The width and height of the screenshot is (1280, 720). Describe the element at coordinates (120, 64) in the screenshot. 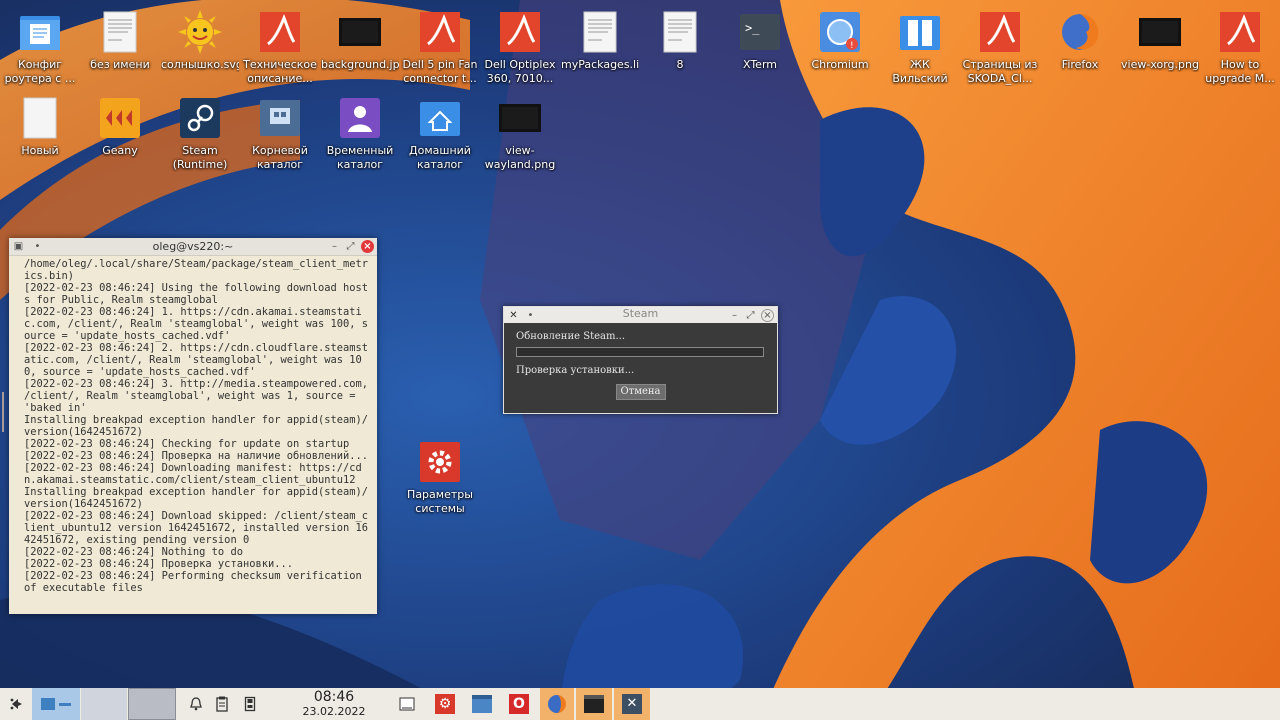

I see `desktop-icon-label: без имени` at that location.